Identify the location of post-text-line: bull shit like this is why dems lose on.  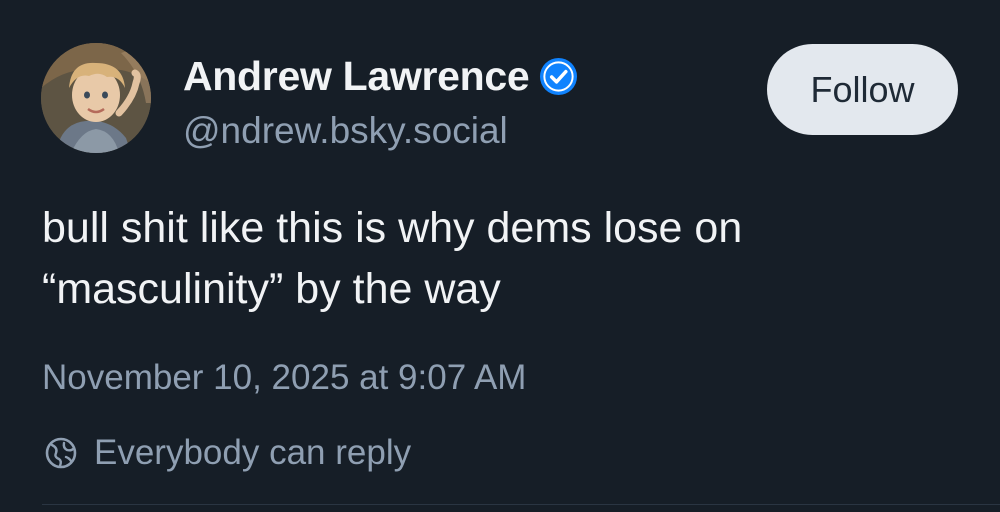
(392, 228).